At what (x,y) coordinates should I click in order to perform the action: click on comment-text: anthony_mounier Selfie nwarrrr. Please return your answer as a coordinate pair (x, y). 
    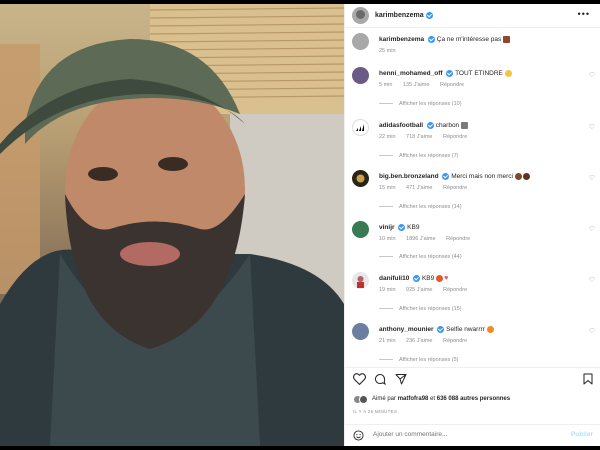
    Looking at the image, I should click on (481, 329).